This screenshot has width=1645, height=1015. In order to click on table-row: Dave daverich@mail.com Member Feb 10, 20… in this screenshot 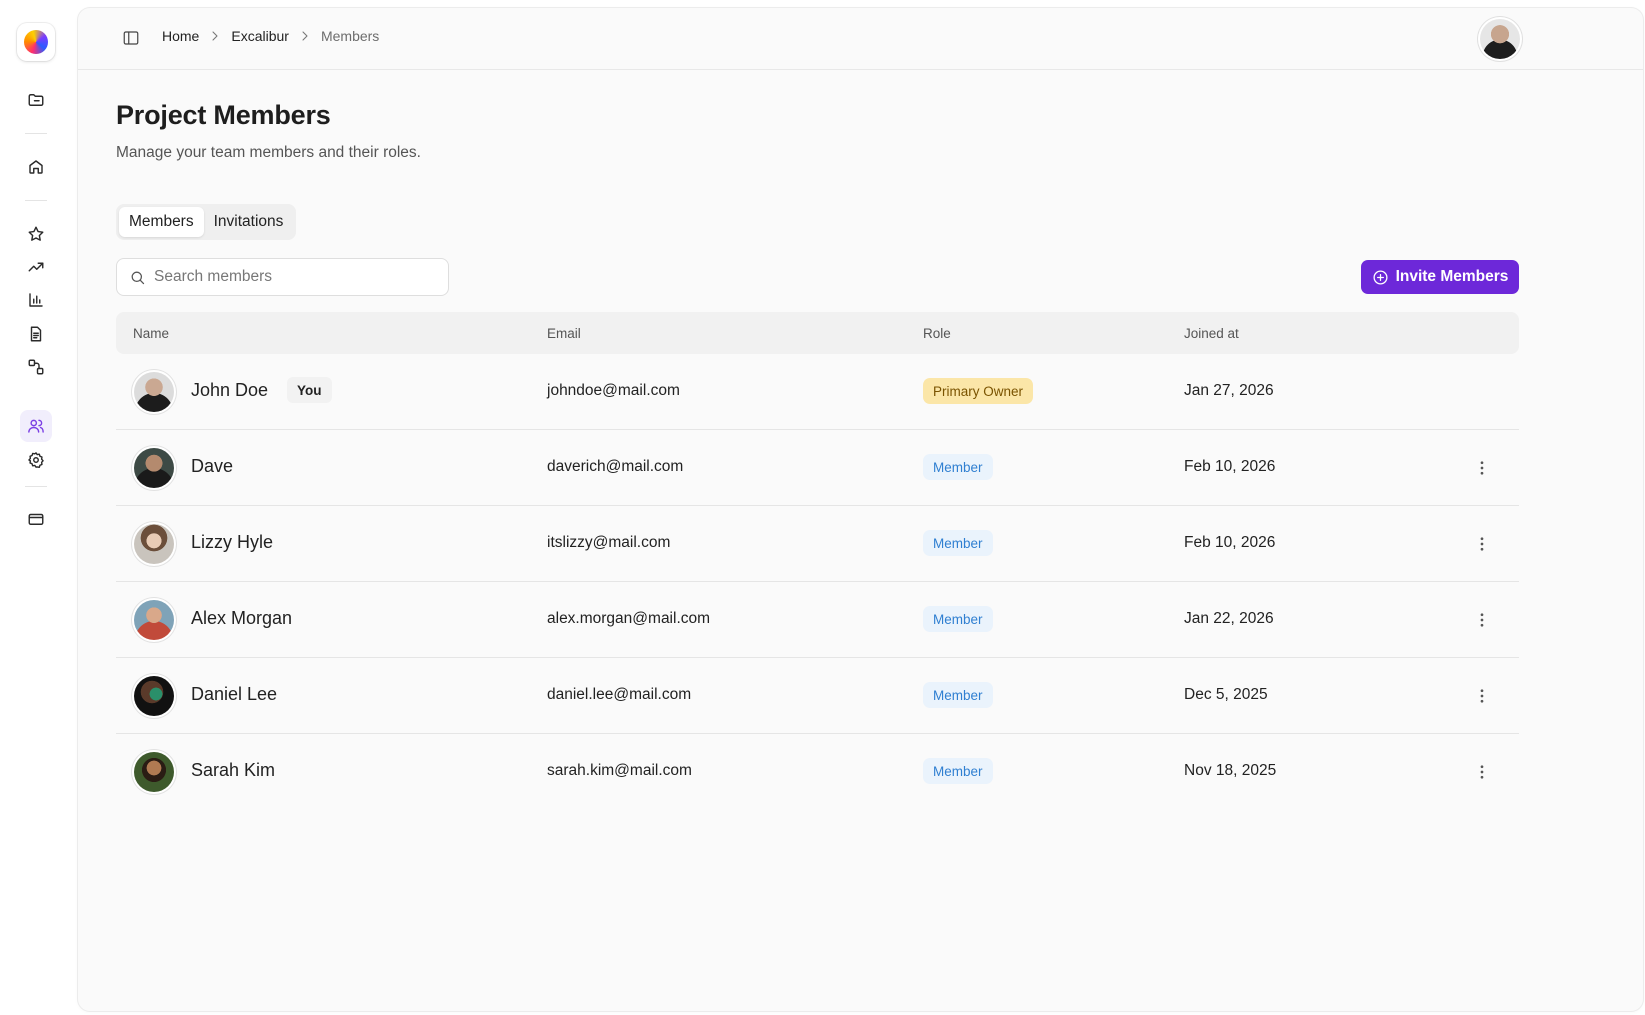, I will do `click(817, 468)`.